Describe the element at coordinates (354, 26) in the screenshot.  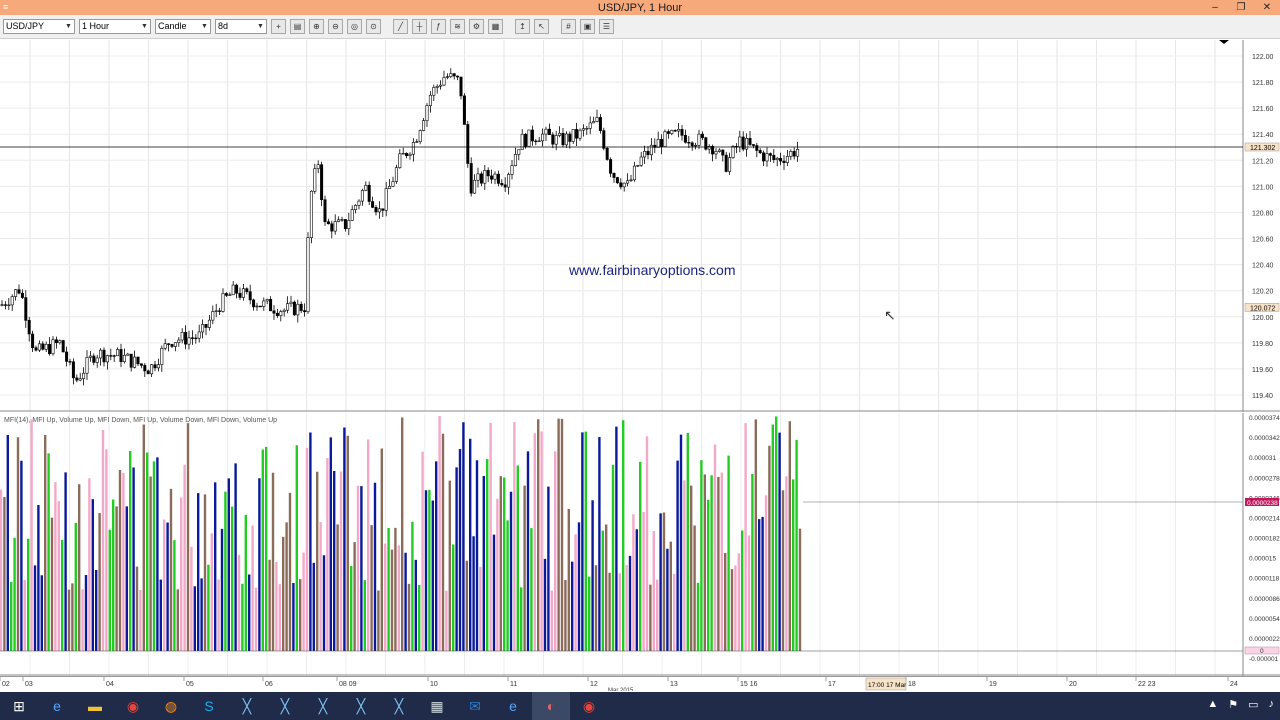
I see `zoom-fit-icon: ◎` at that location.